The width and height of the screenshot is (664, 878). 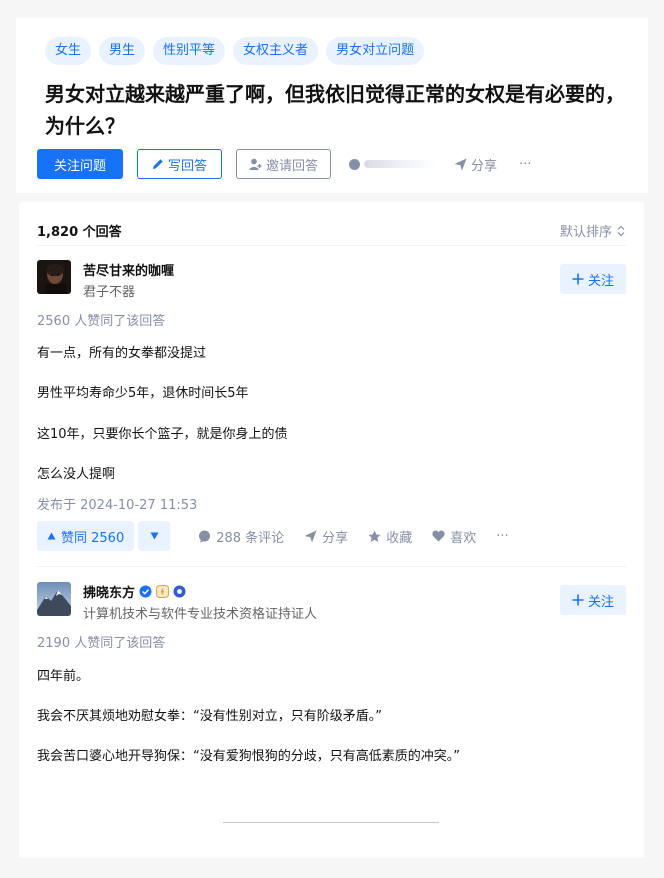 What do you see at coordinates (162, 434) in the screenshot?
I see `answer-paragraph: 这10年，只要你长个篮子，就是你身上的债` at bounding box center [162, 434].